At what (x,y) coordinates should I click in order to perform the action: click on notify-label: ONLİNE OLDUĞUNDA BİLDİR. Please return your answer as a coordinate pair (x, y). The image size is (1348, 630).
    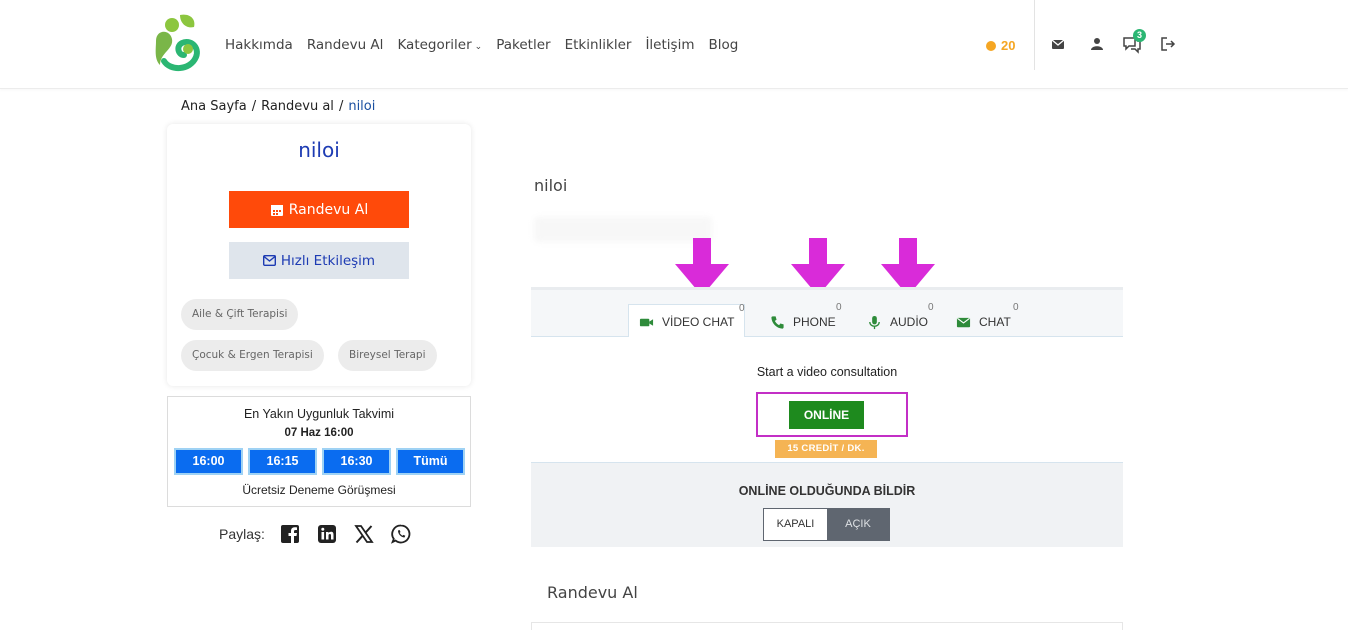
    Looking at the image, I should click on (827, 491).